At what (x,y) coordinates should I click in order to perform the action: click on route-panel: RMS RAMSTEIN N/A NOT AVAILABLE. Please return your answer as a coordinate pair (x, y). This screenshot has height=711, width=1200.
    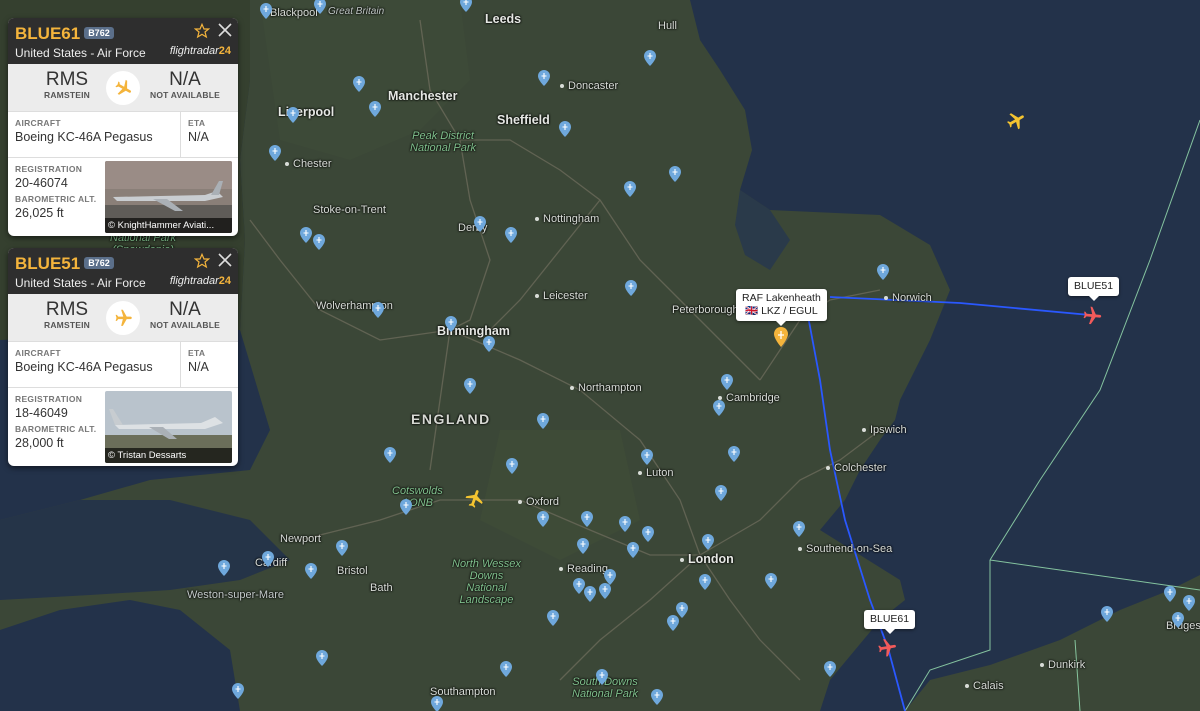
    Looking at the image, I should click on (123, 318).